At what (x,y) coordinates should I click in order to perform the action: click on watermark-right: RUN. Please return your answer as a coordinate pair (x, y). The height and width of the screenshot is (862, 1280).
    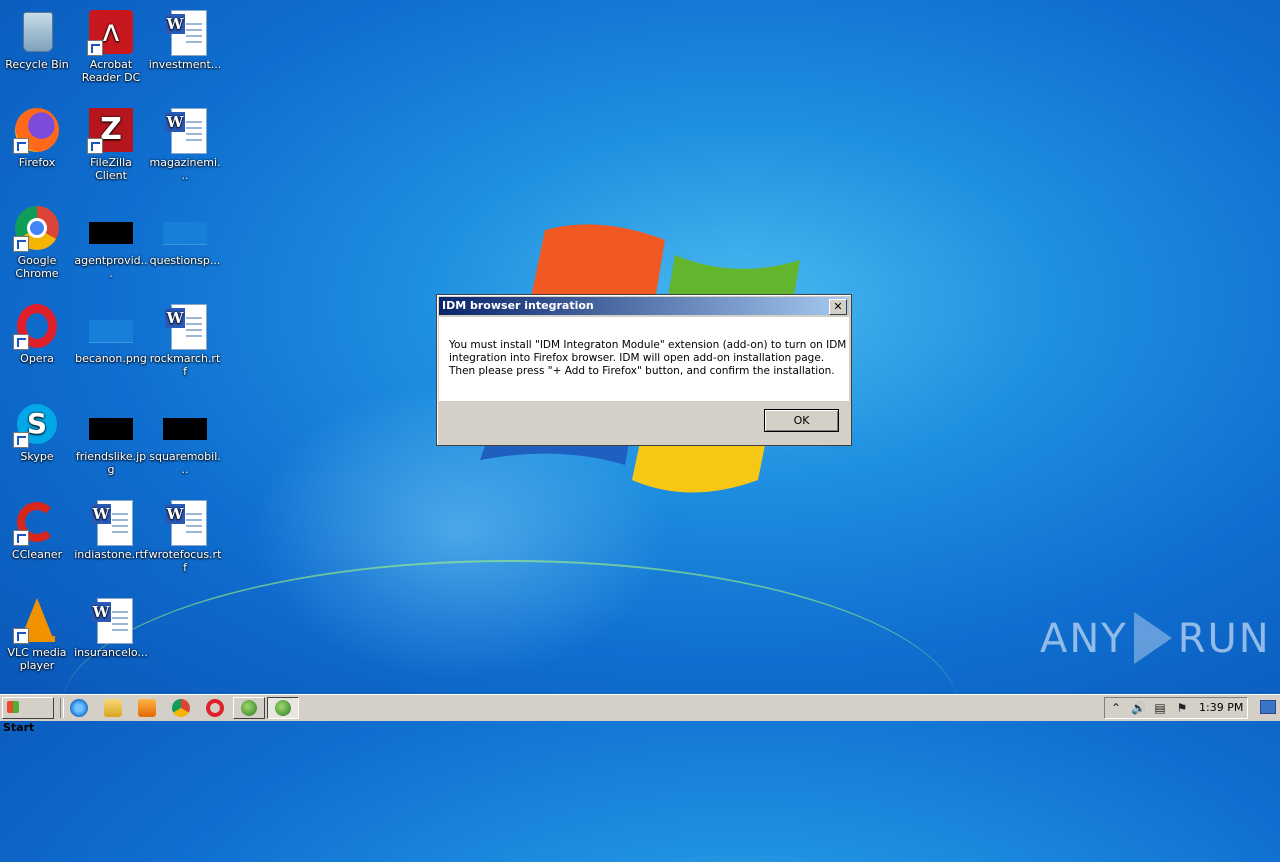
    Looking at the image, I should click on (1224, 639).